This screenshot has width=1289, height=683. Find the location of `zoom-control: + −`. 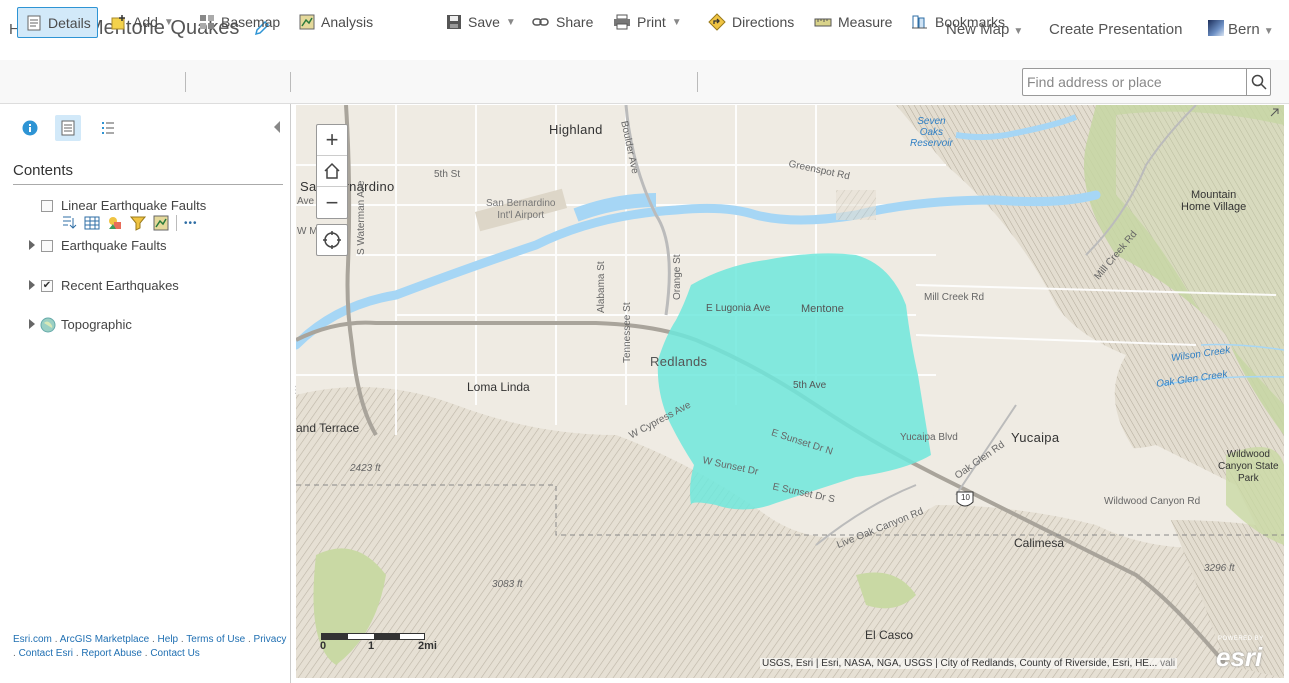

zoom-control: + − is located at coordinates (332, 171).